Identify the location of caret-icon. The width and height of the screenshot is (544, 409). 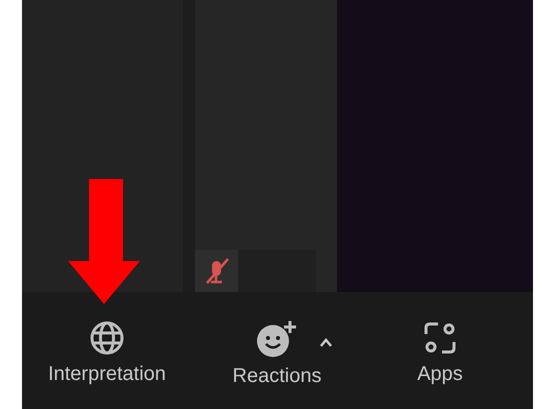
(326, 342).